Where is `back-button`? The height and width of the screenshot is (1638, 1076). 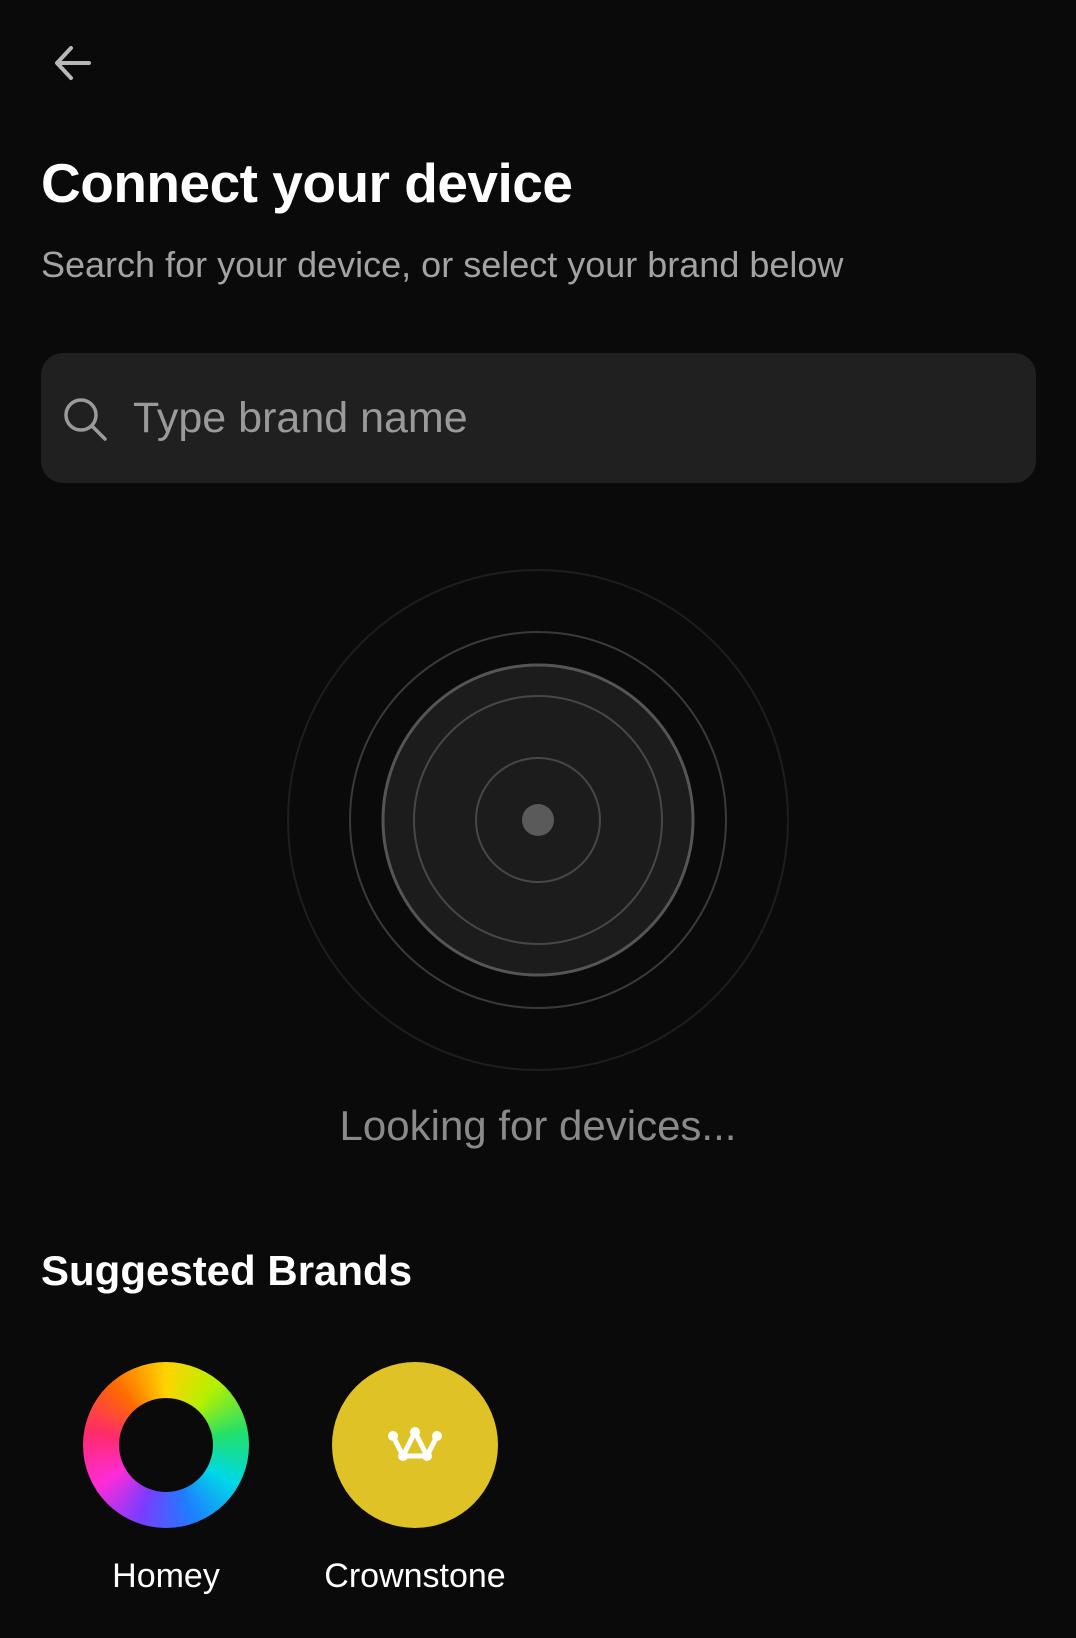
back-button is located at coordinates (73, 63).